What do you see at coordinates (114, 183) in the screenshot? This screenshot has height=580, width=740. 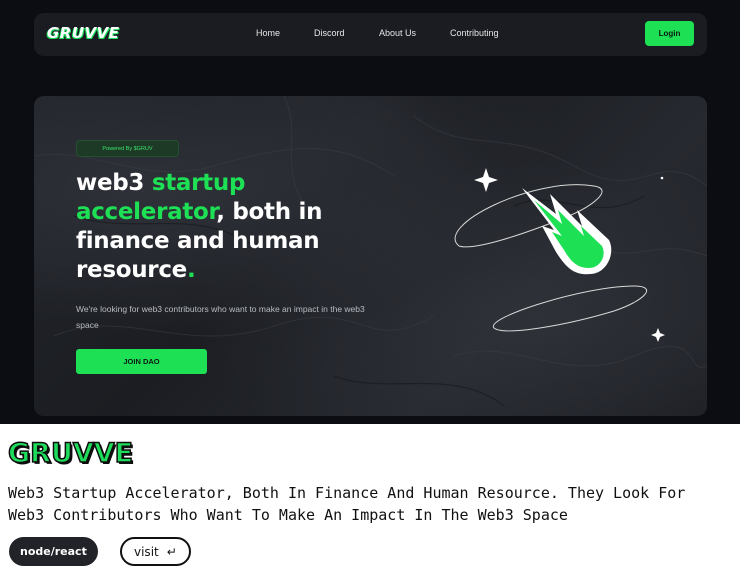 I see `headline-part1: web3` at bounding box center [114, 183].